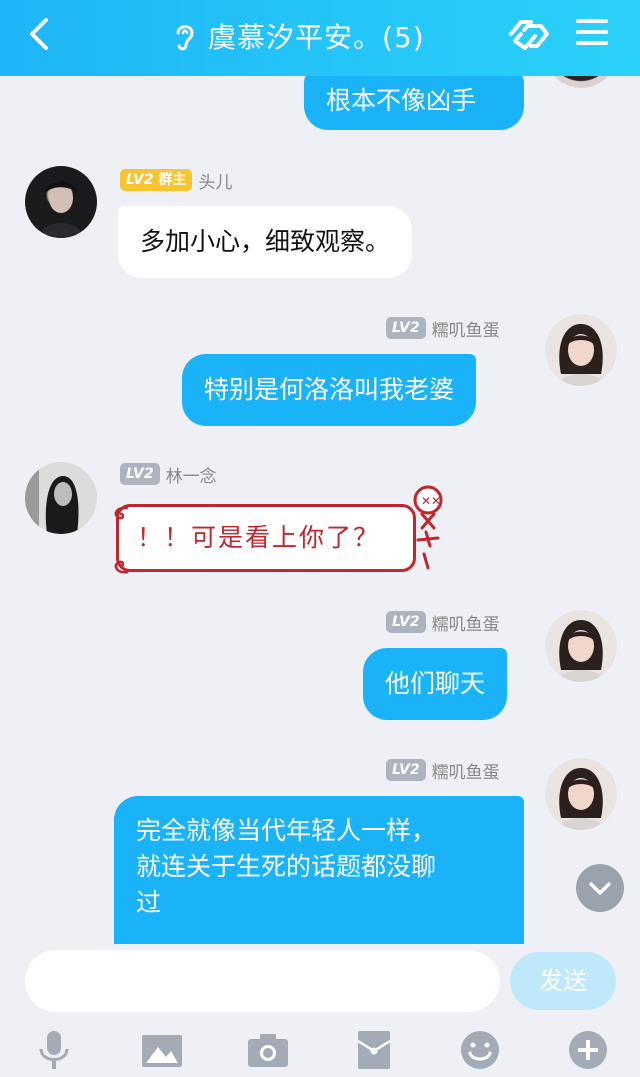 This screenshot has width=640, height=1077. I want to click on input-toolbar, so click(320, 1049).